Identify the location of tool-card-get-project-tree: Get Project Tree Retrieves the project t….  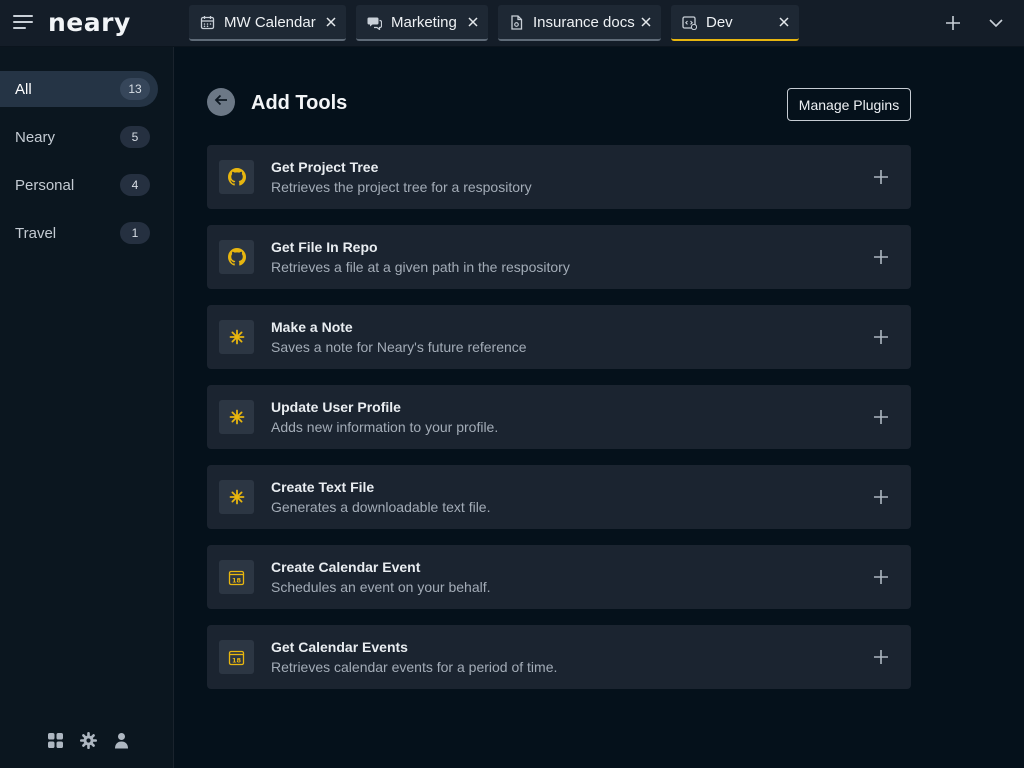
(559, 177).